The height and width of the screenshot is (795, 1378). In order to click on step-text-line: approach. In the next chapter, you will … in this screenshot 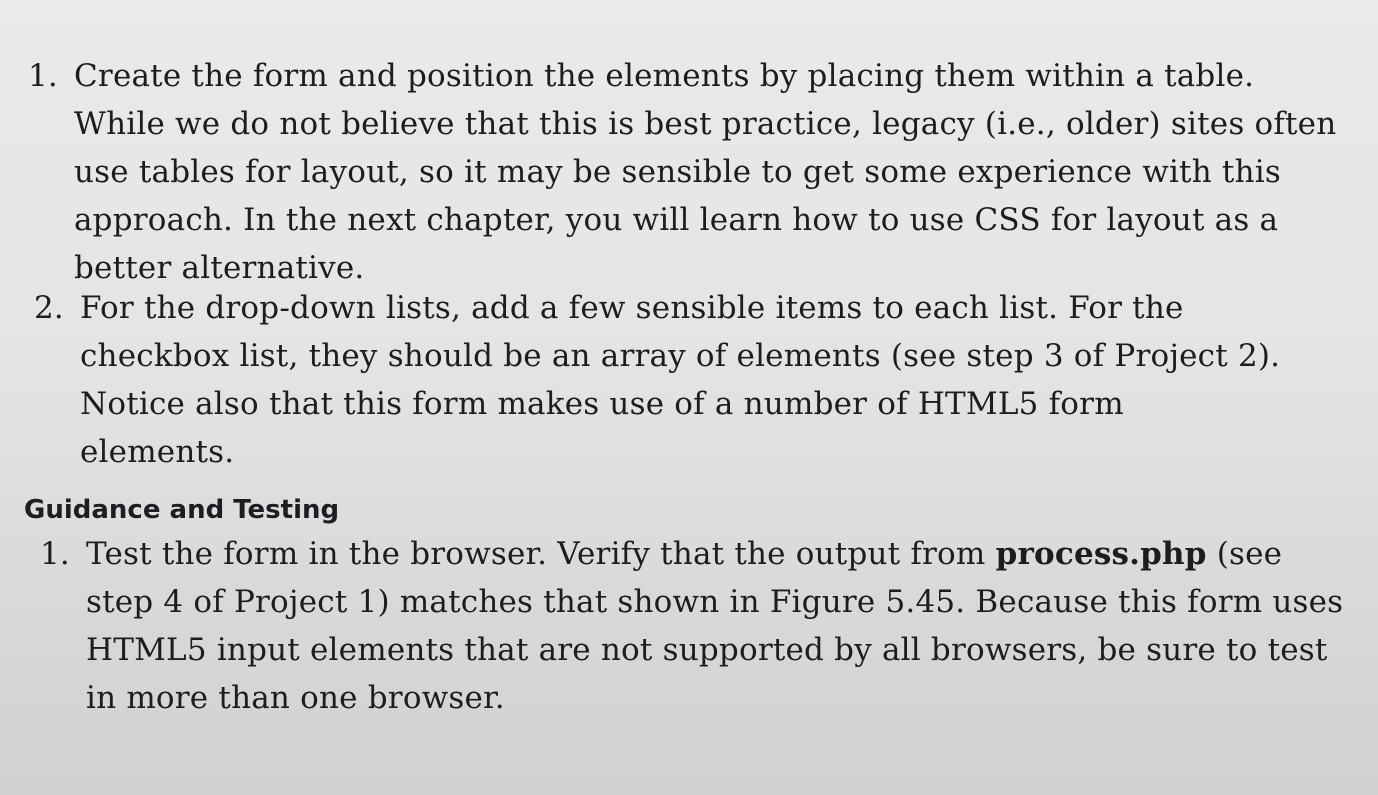, I will do `click(676, 220)`.